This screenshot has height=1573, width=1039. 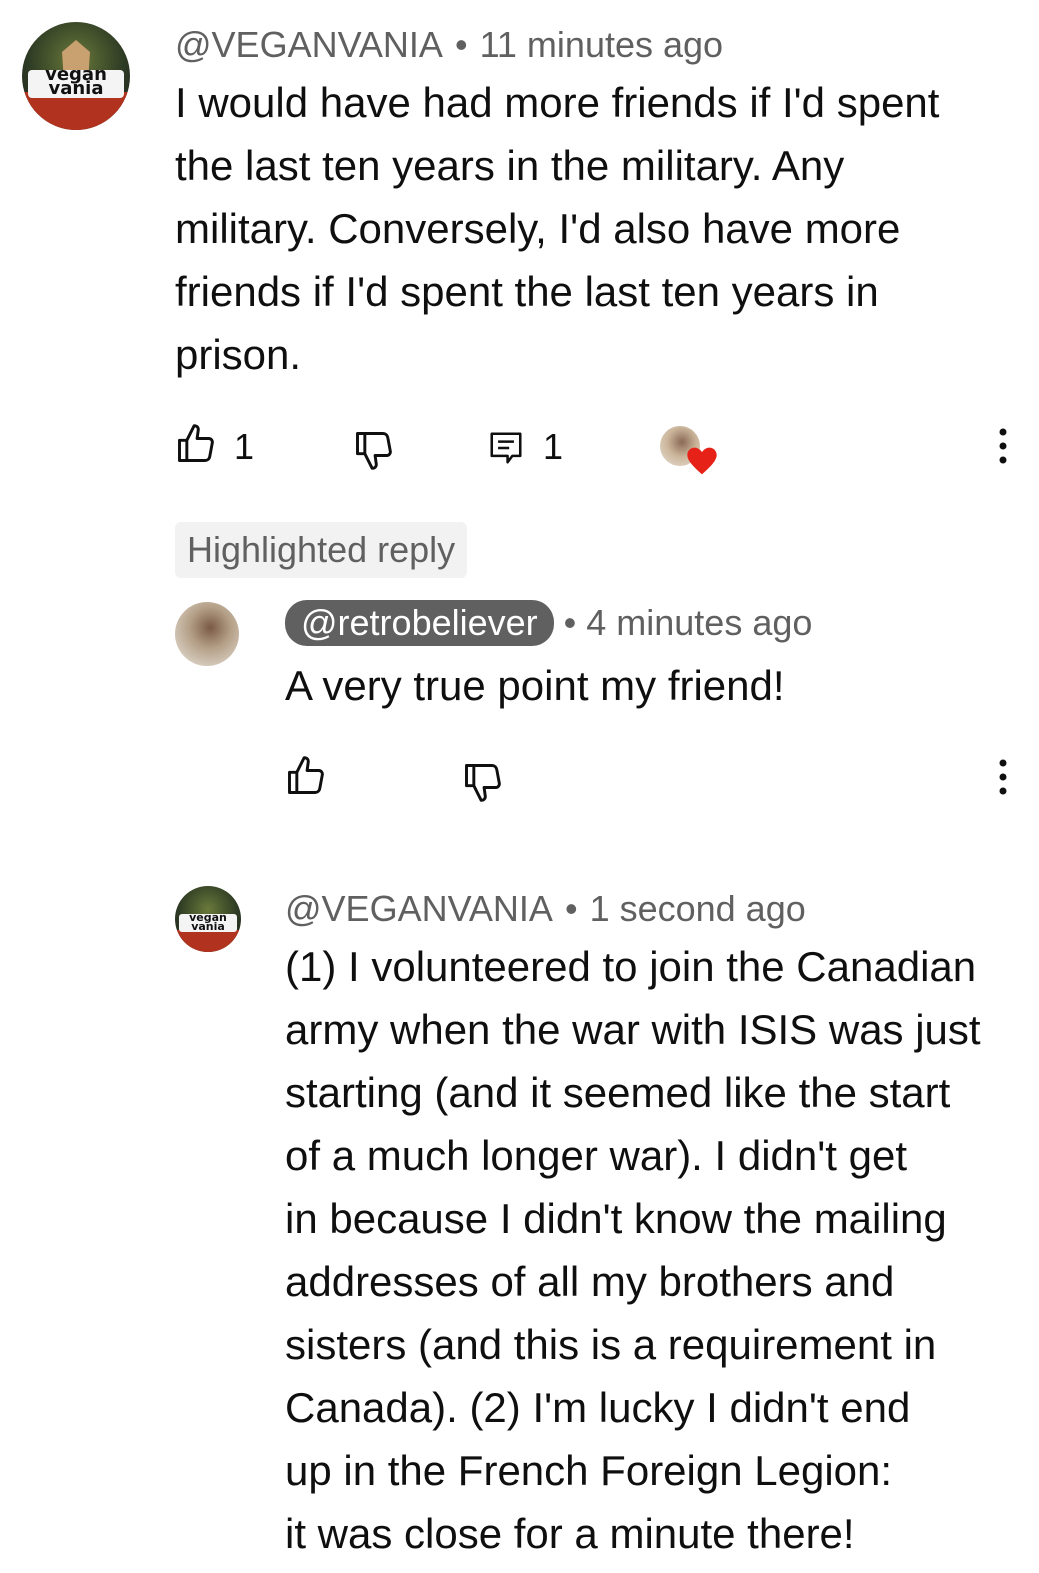 What do you see at coordinates (510, 165) in the screenshot?
I see `comment-line: the last ten years in the military. Any` at bounding box center [510, 165].